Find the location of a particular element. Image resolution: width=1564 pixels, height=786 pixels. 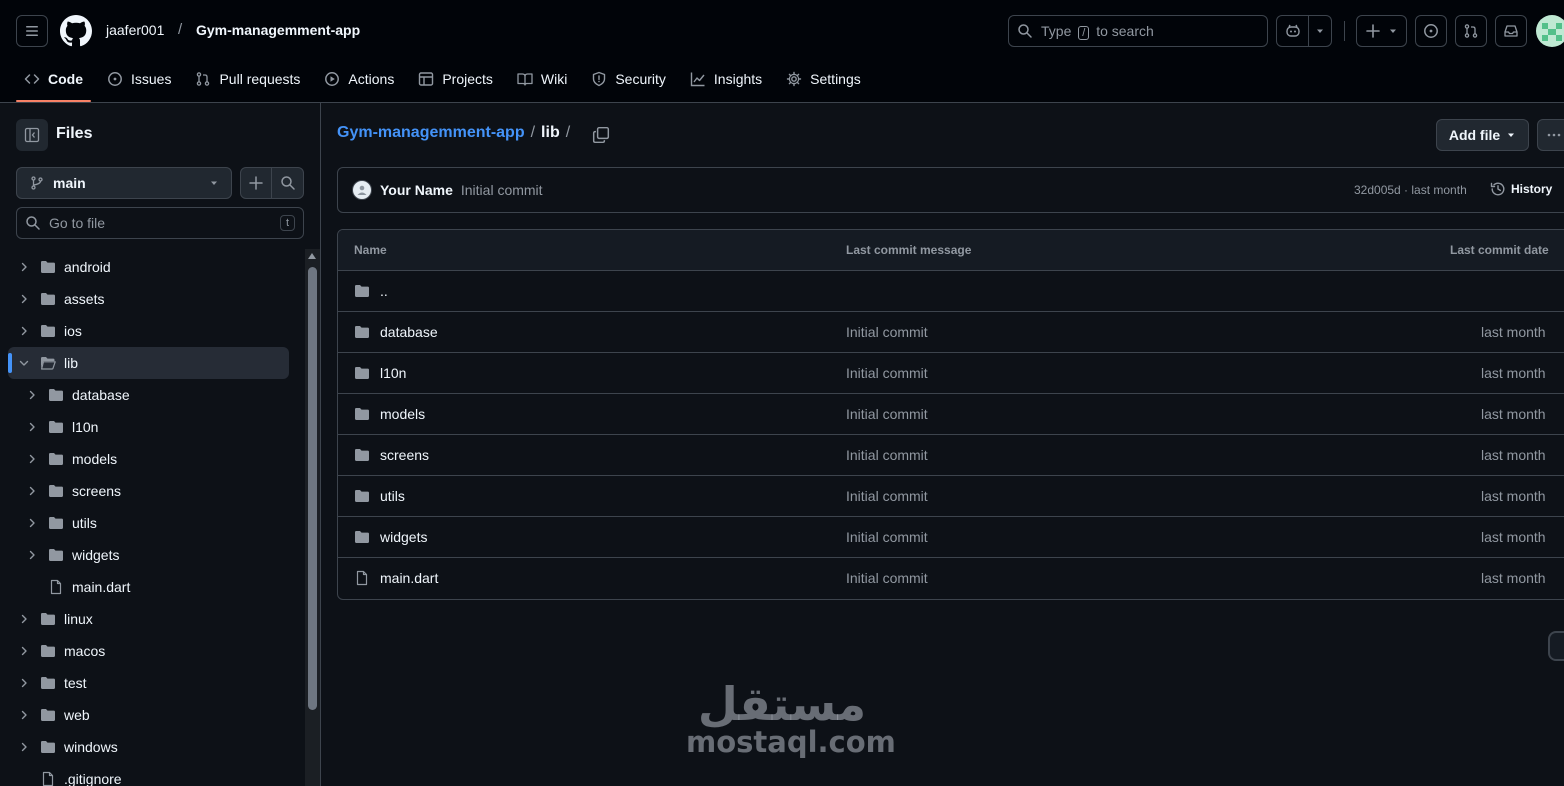

table-row: main.dart Initial commit last month is located at coordinates (951, 578).